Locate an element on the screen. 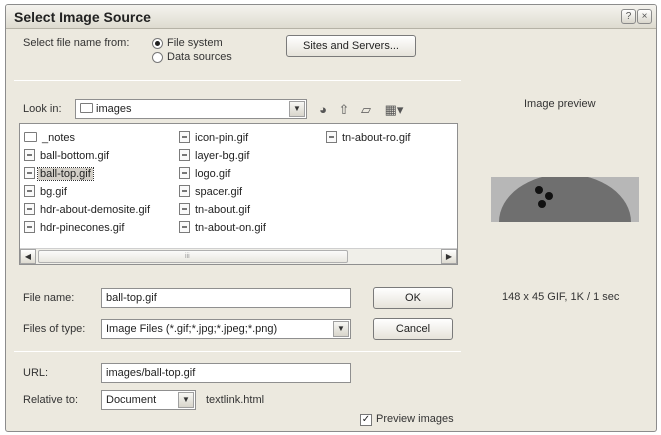 This screenshot has height=435, width=661. view-menu-icon: ▦▾ is located at coordinates (394, 110).